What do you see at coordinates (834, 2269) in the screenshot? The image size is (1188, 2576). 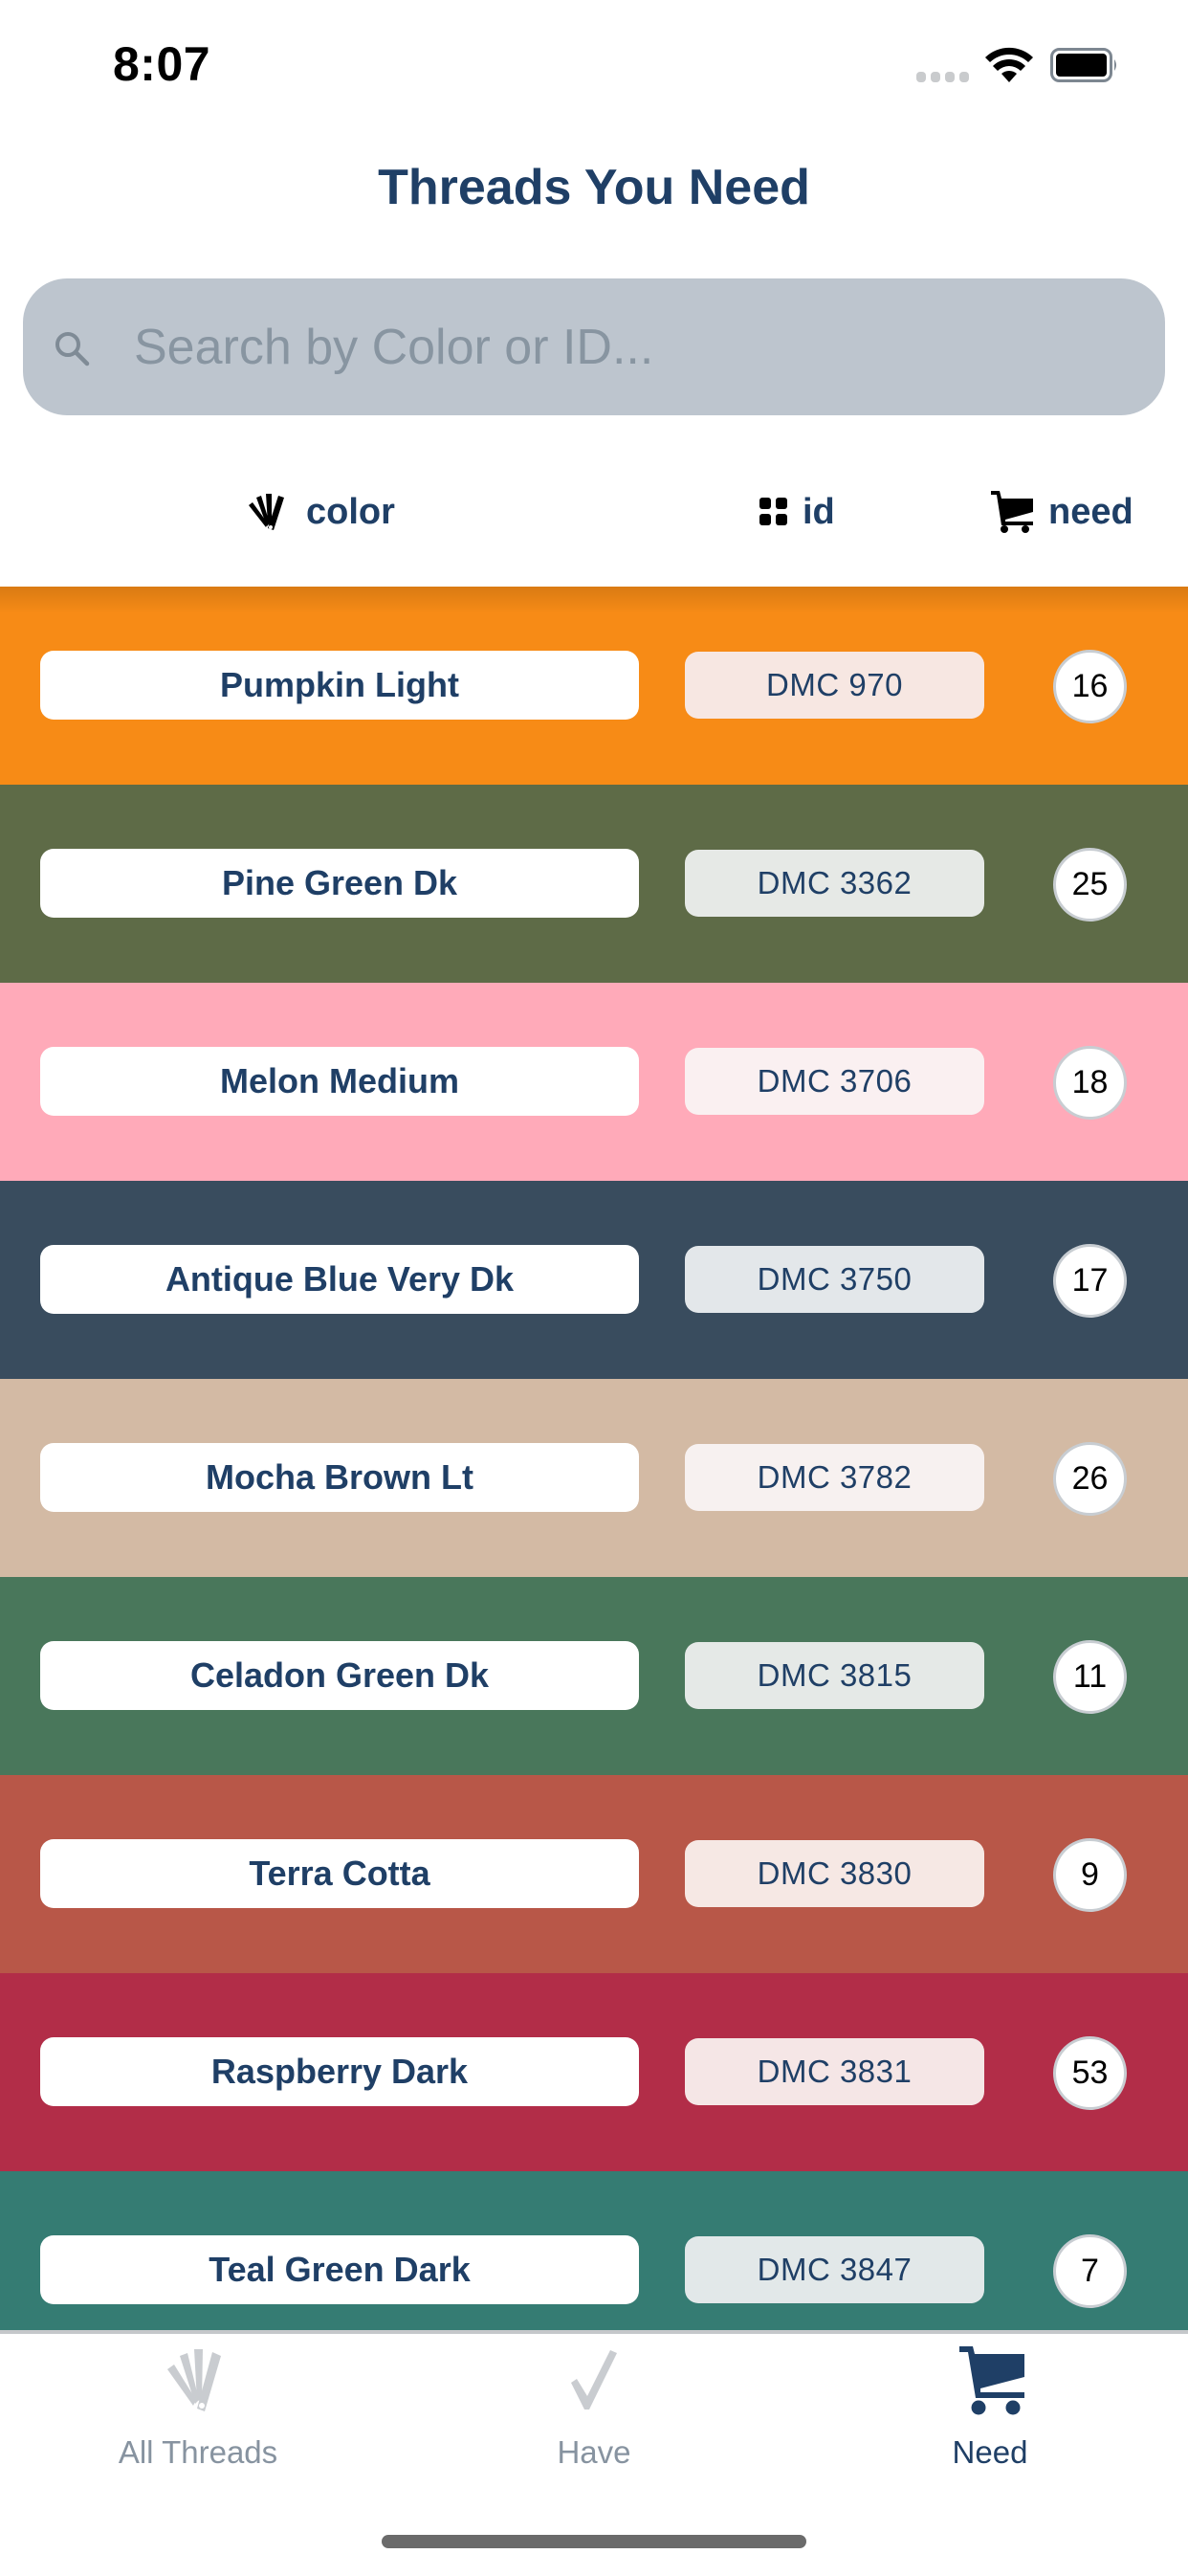 I see `thread-id: DMC 3847` at bounding box center [834, 2269].